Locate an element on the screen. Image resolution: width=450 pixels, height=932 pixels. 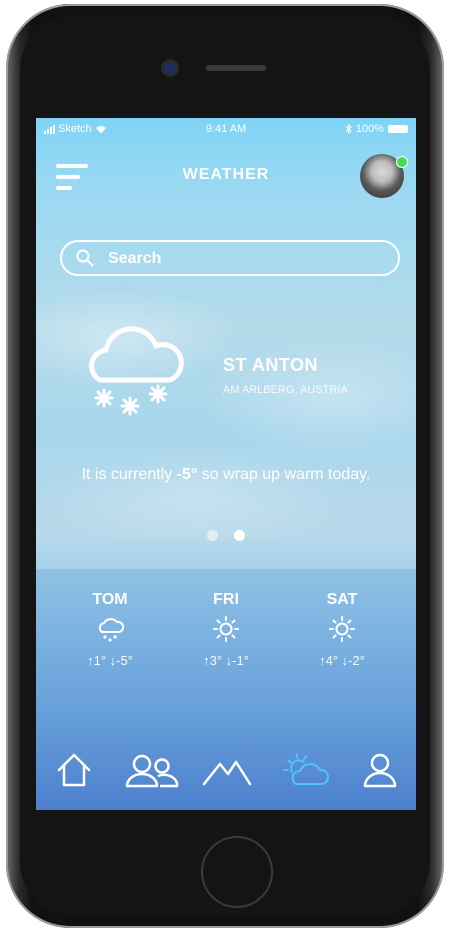
online-status-dot is located at coordinates (402, 162).